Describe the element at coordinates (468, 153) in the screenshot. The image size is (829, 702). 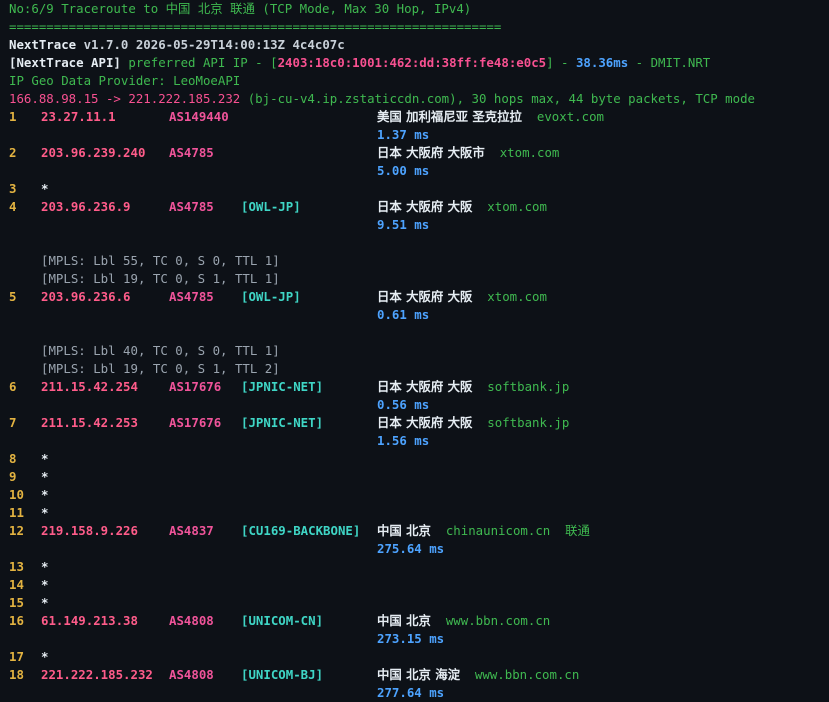
I see `hop-geo-info: 日本 大阪府 大阪市 xtom.com` at that location.